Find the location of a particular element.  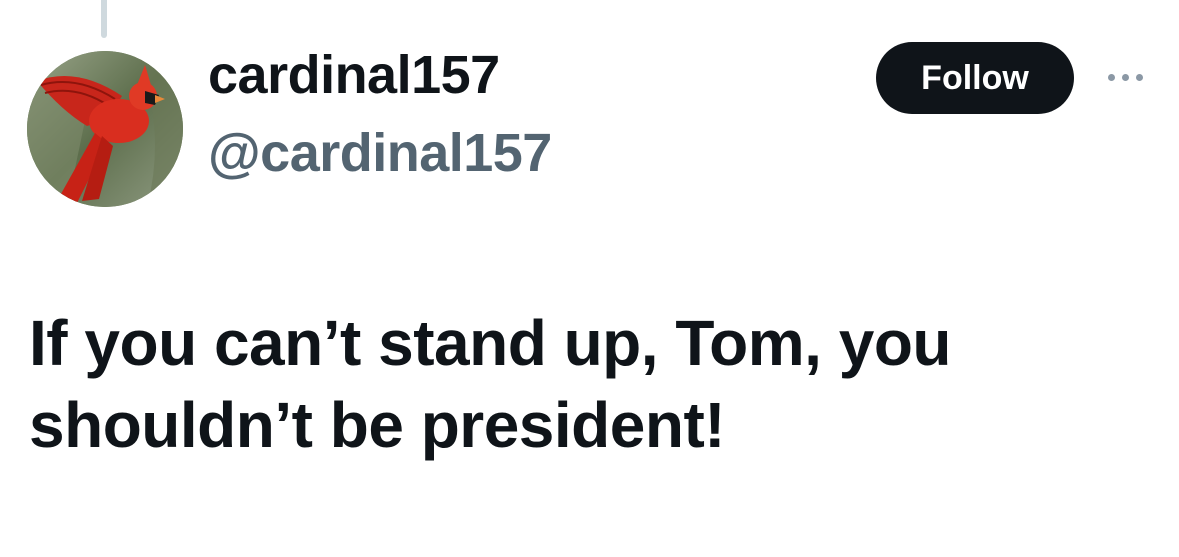

more-options-button is located at coordinates (1125, 77).